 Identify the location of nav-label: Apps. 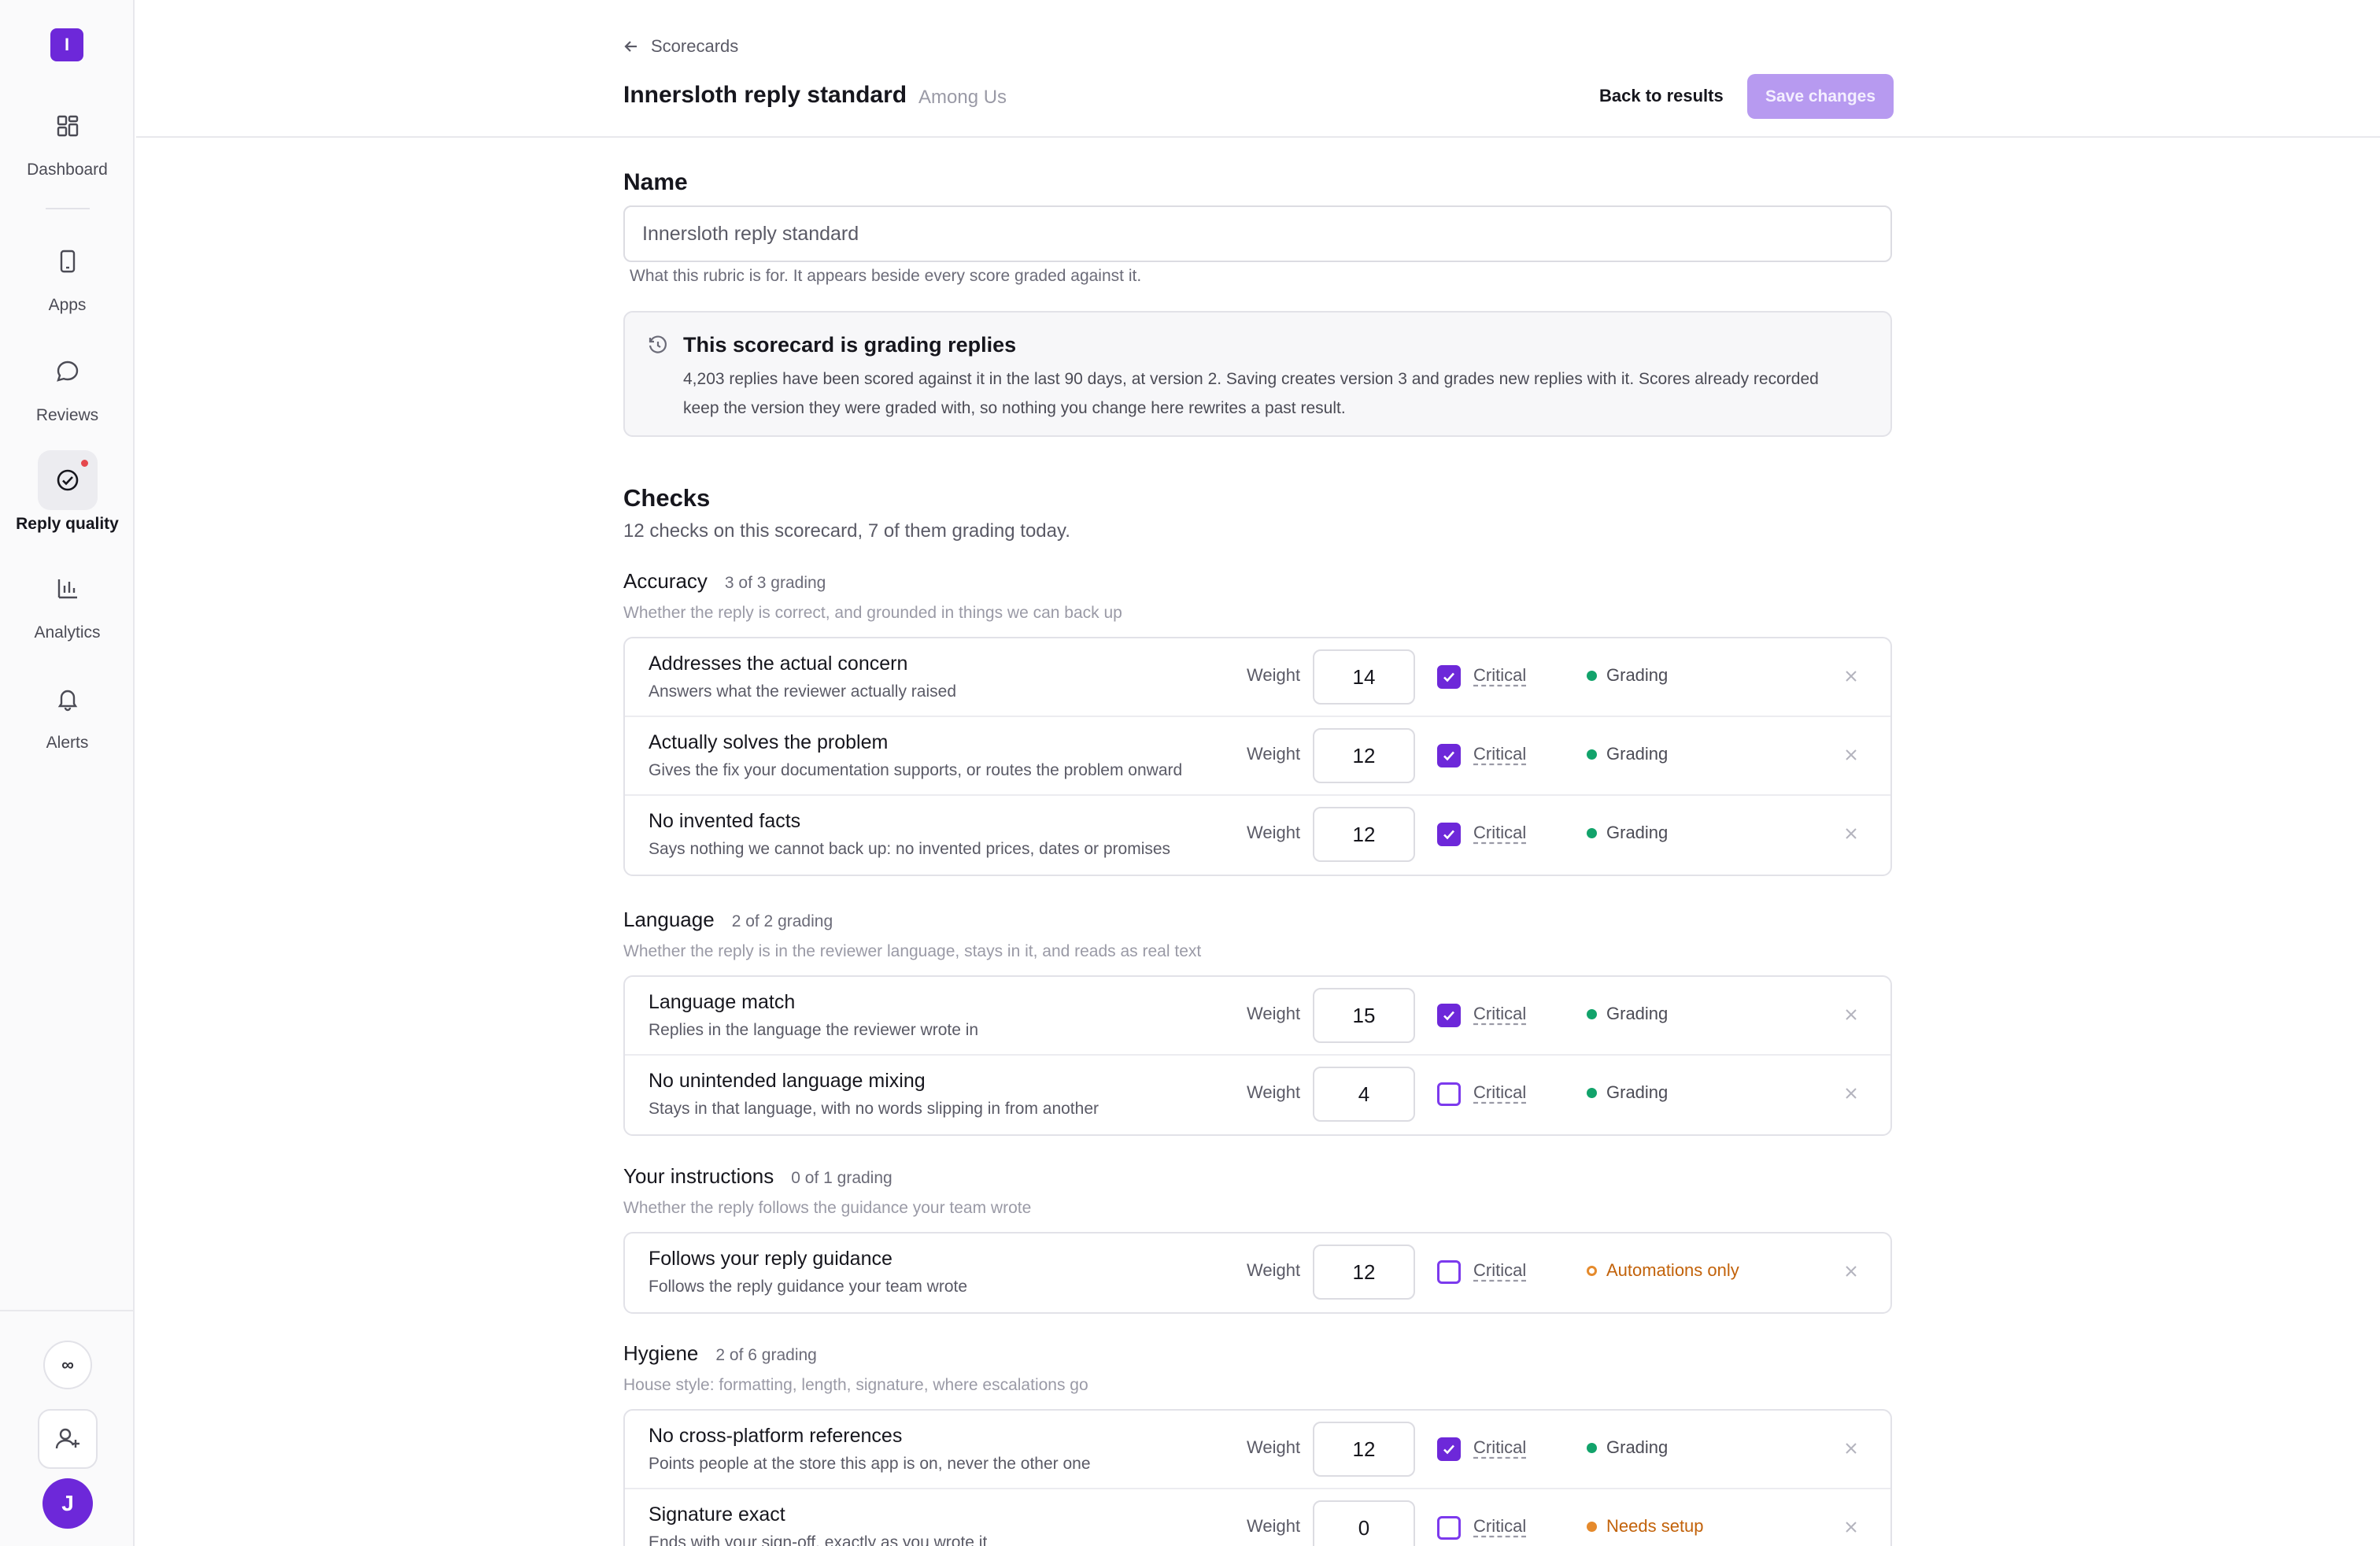
(67, 305).